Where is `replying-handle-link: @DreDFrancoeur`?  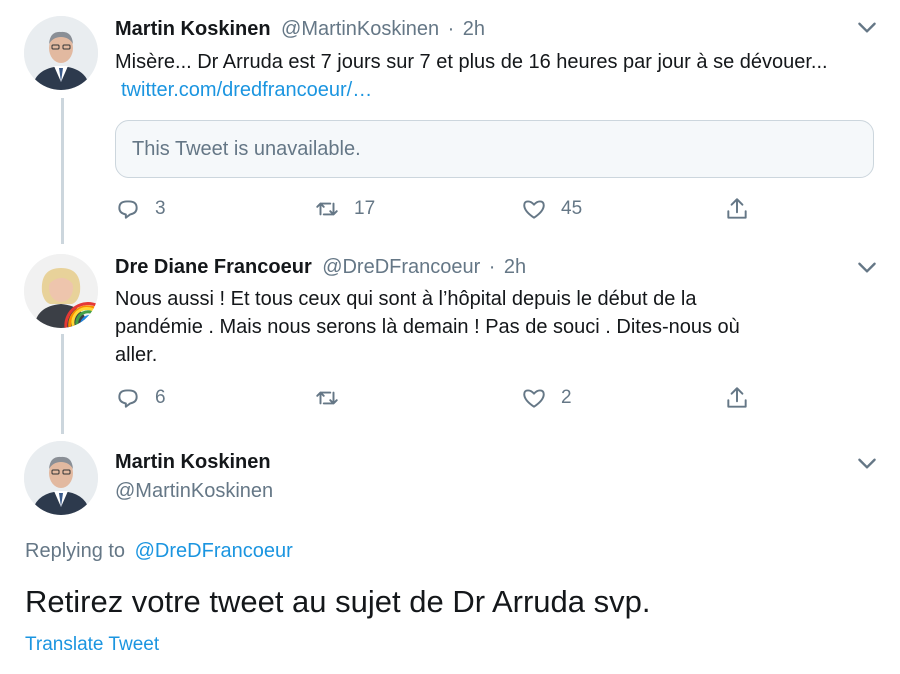 replying-handle-link: @DreDFrancoeur is located at coordinates (214, 551).